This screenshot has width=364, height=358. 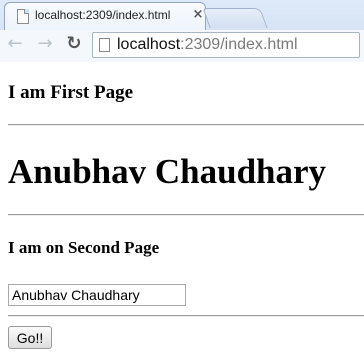 What do you see at coordinates (30, 337) in the screenshot?
I see `go-button: Go!!` at bounding box center [30, 337].